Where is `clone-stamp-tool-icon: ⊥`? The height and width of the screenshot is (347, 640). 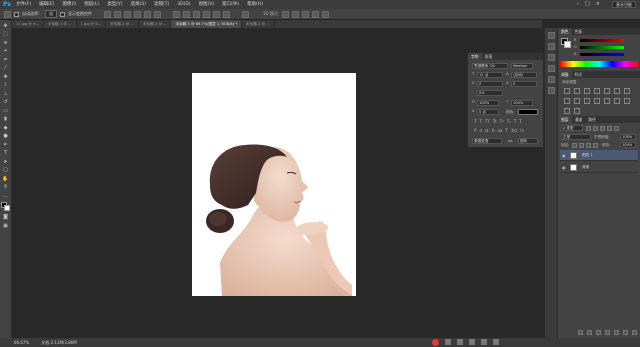 clone-stamp-tool-icon: ⊥ is located at coordinates (5, 94).